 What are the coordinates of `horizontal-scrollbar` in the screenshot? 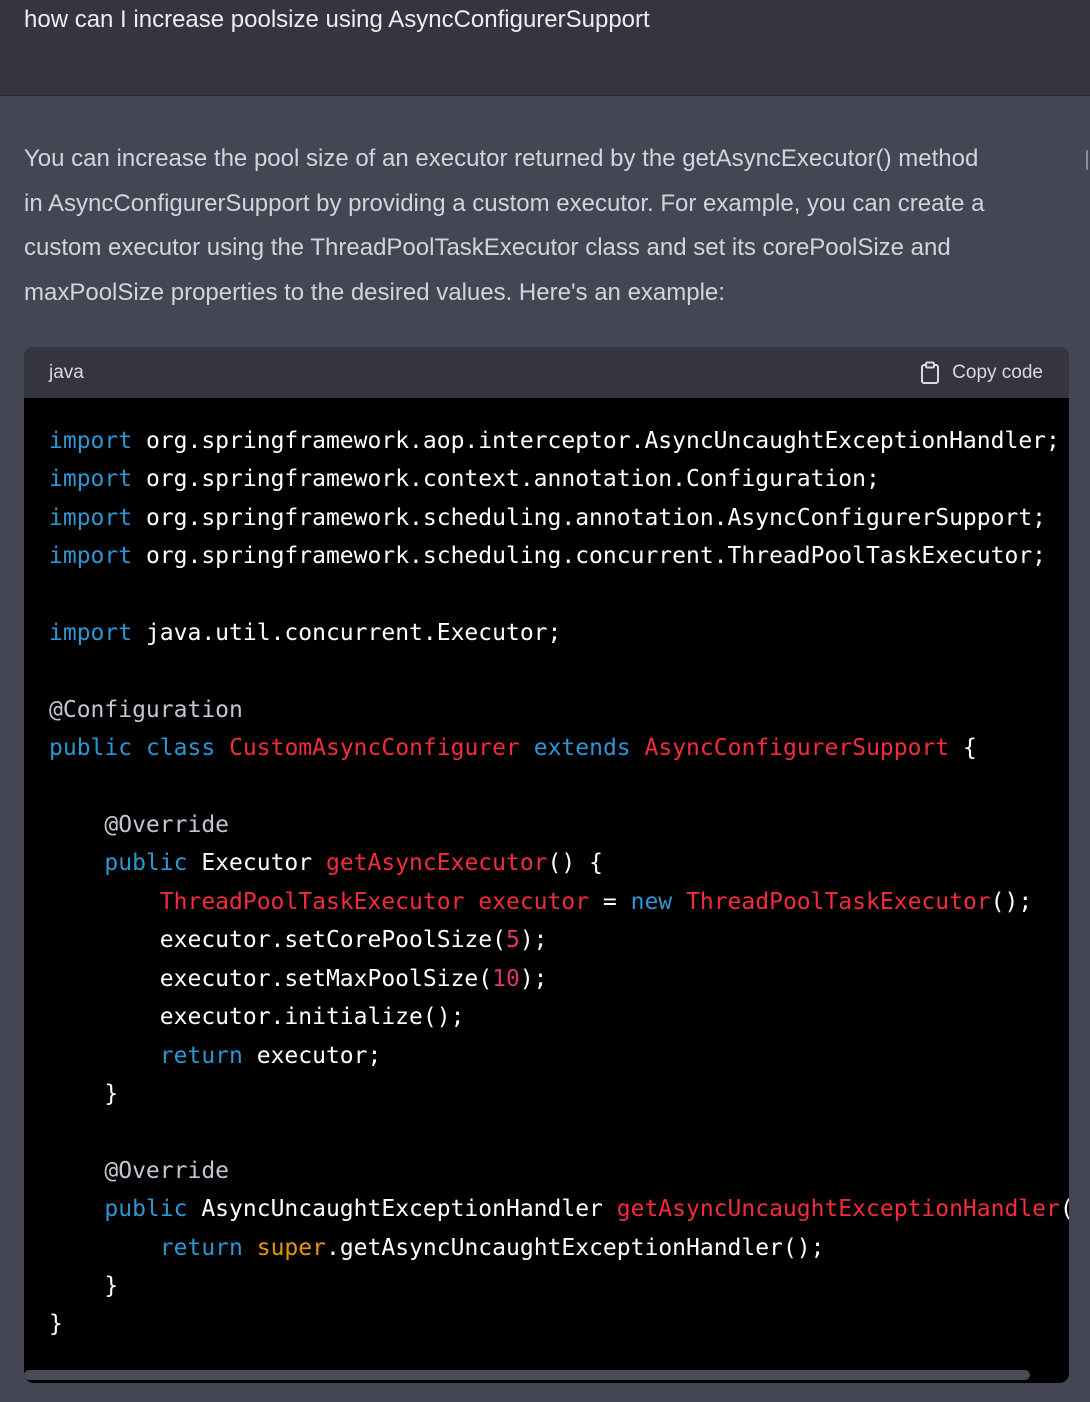 It's located at (546, 1374).